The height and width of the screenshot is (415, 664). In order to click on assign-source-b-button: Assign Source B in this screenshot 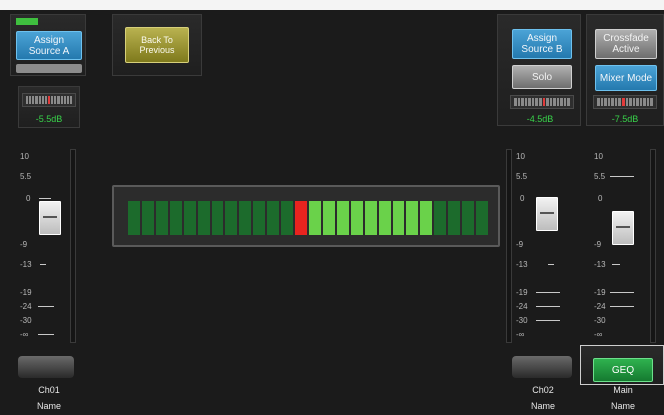, I will do `click(542, 44)`.